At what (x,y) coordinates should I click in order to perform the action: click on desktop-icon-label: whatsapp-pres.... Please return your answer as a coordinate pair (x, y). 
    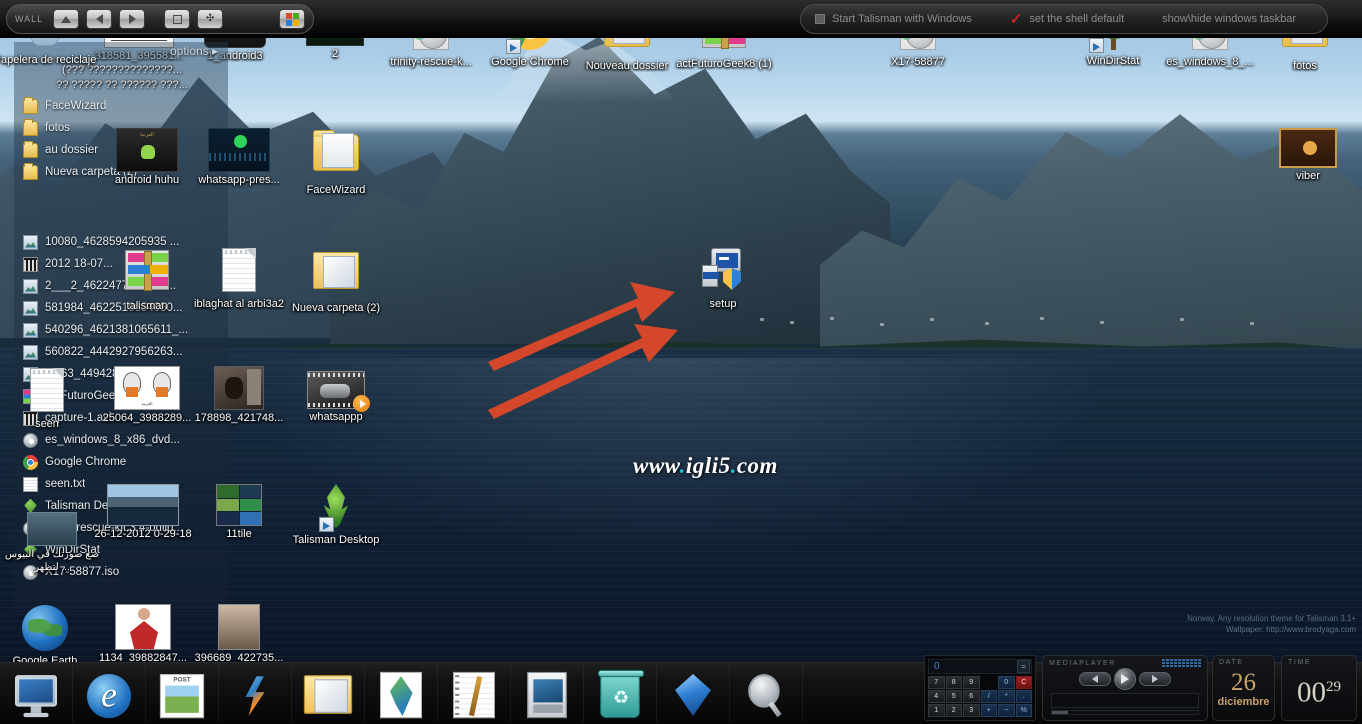
    Looking at the image, I should click on (239, 180).